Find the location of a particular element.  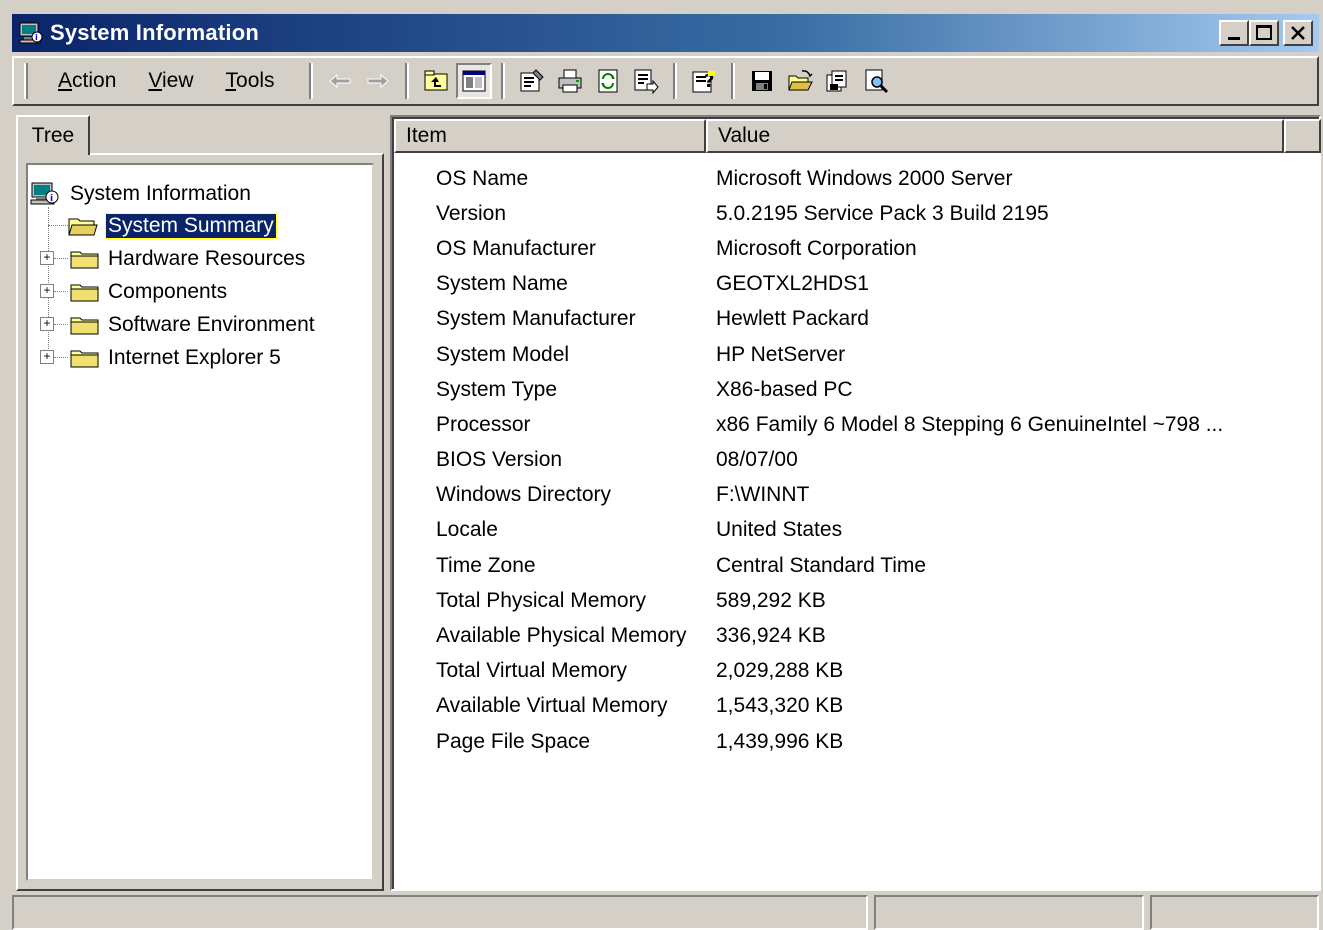

back-button is located at coordinates (340, 81).